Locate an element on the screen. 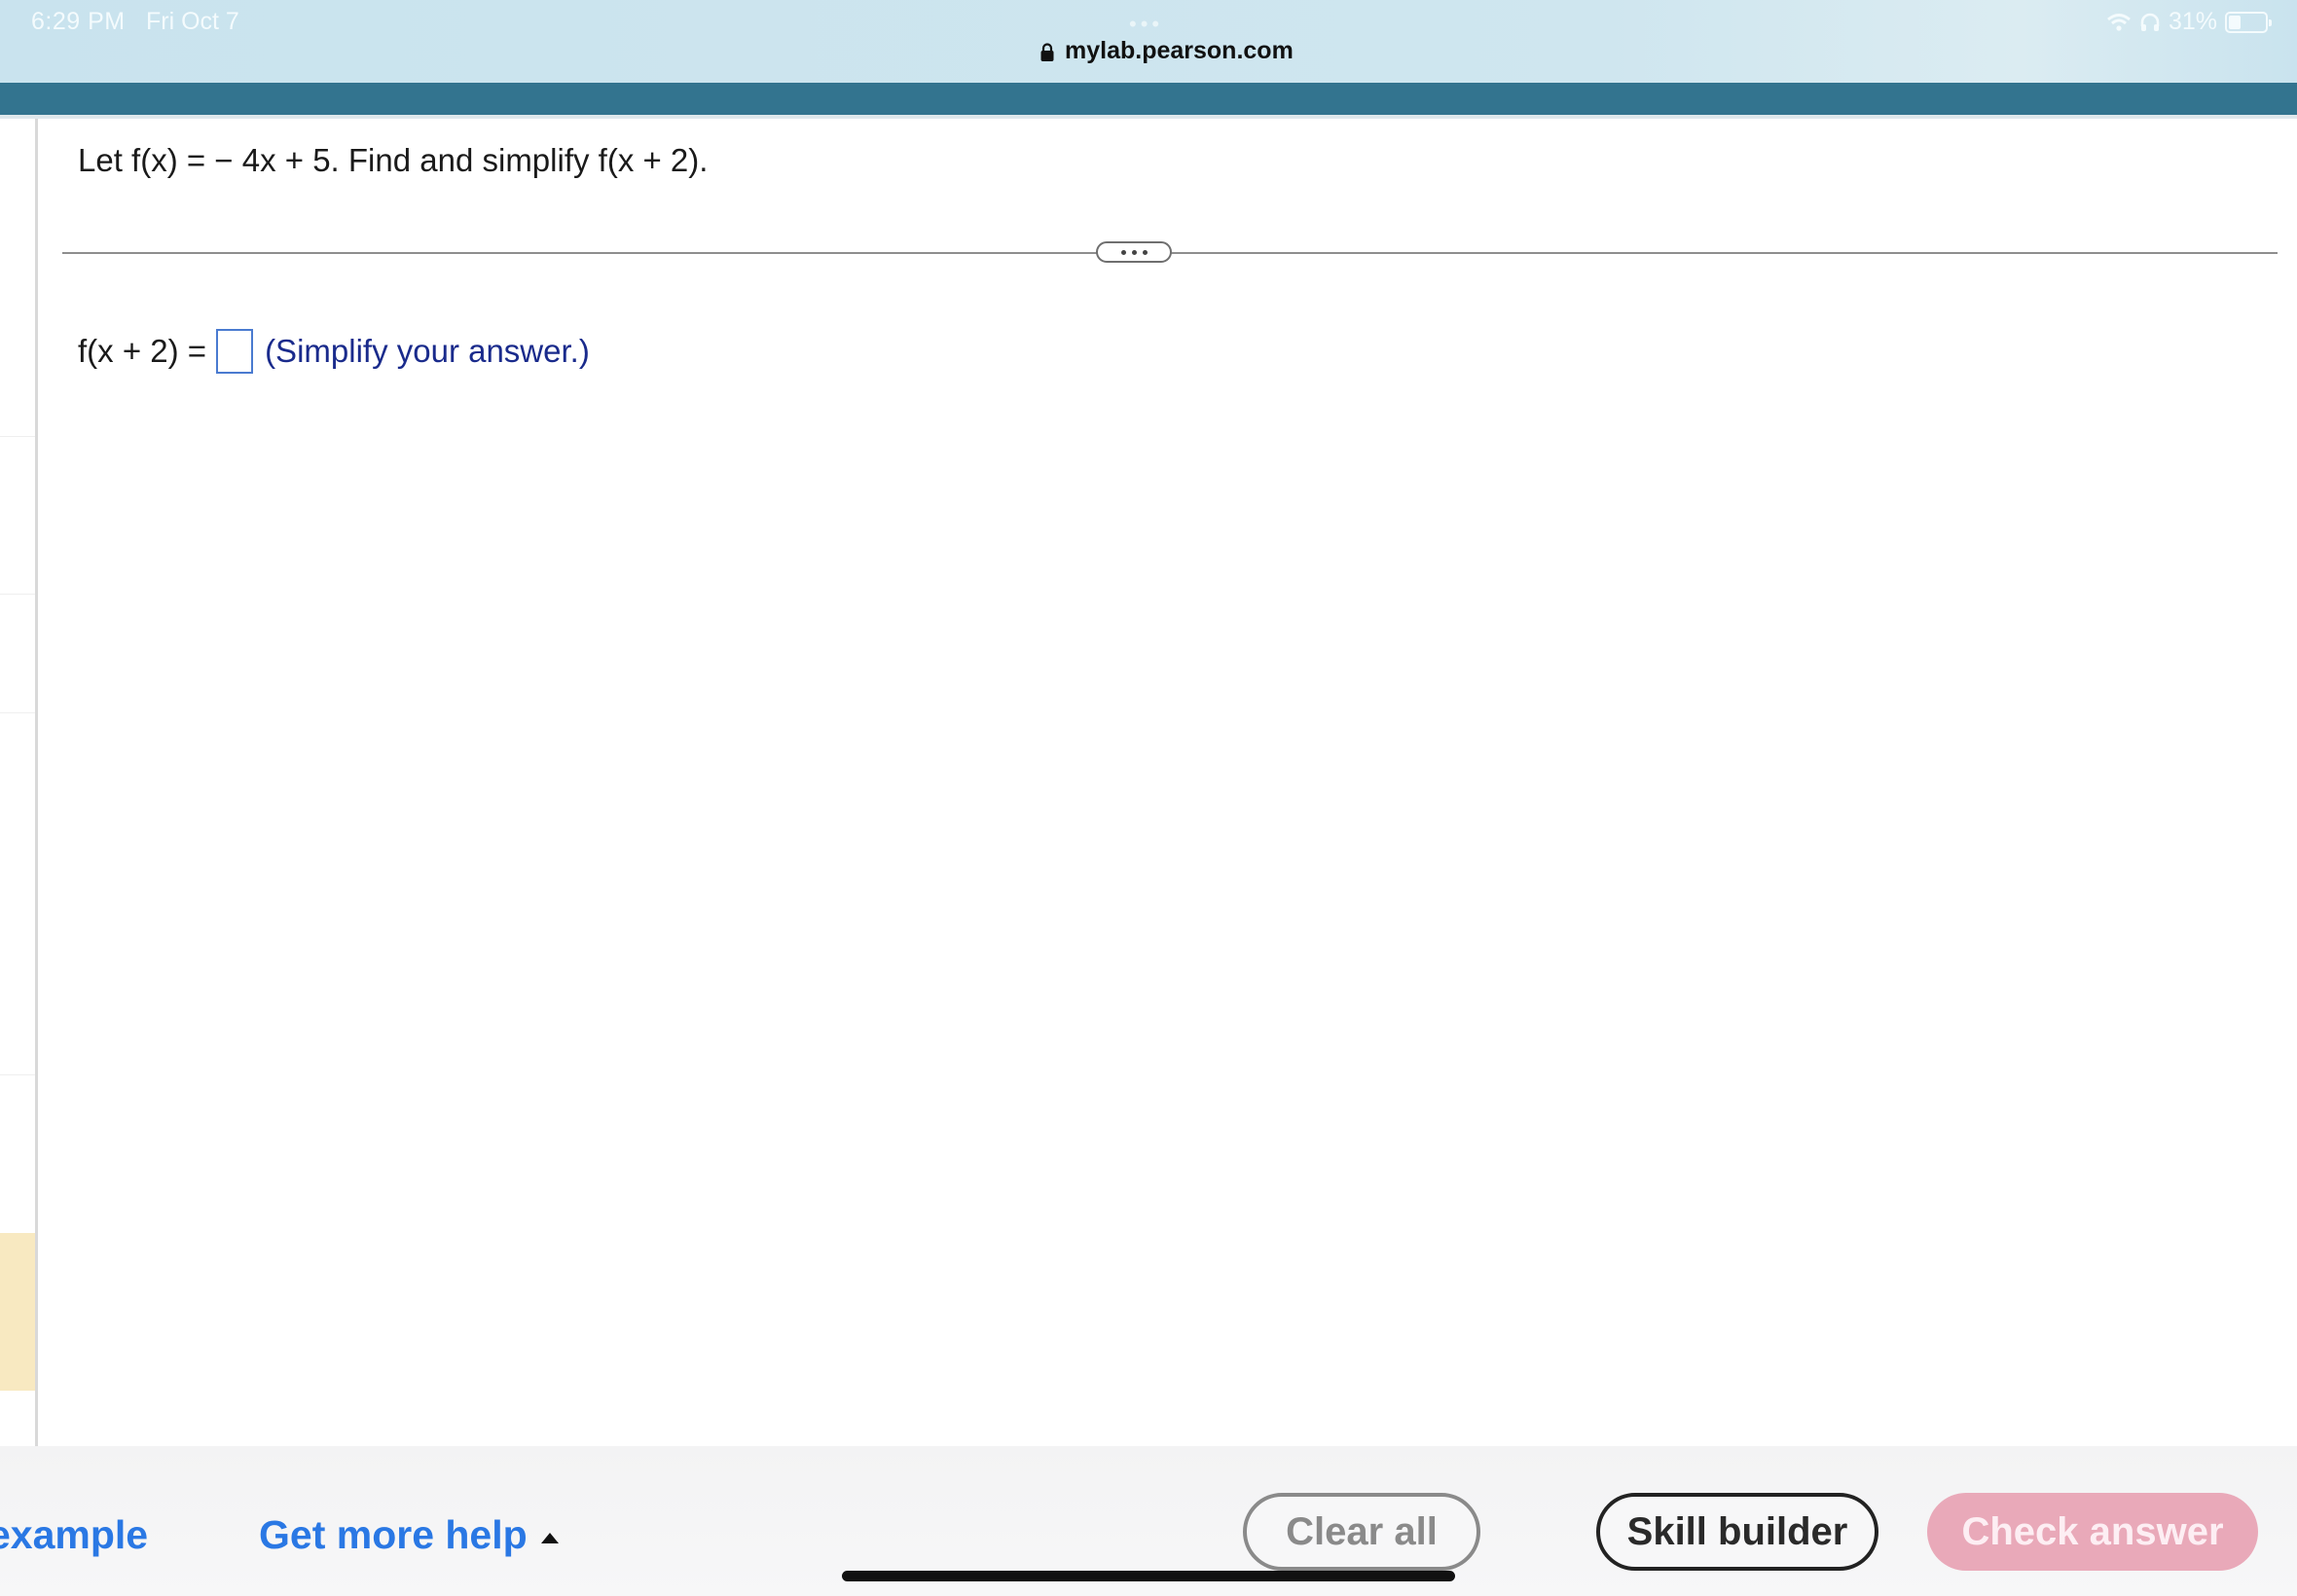 This screenshot has height=1596, width=2297. status-date: Fri Oct 7 is located at coordinates (192, 21).